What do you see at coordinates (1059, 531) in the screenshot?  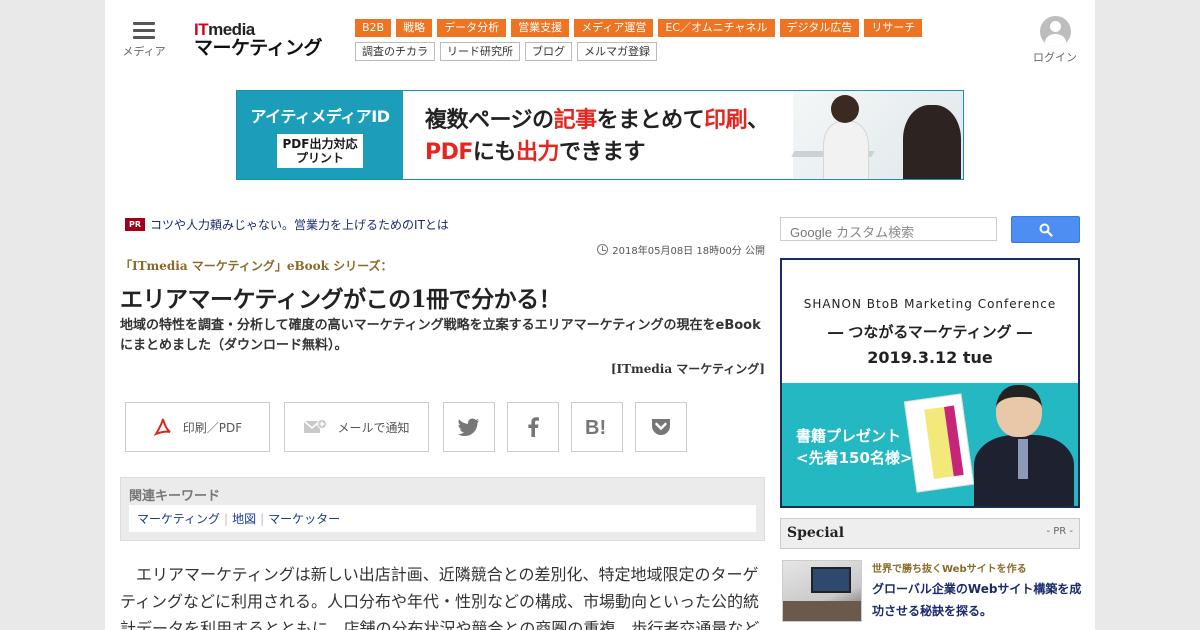 I see `special-pr-label: - PR -` at bounding box center [1059, 531].